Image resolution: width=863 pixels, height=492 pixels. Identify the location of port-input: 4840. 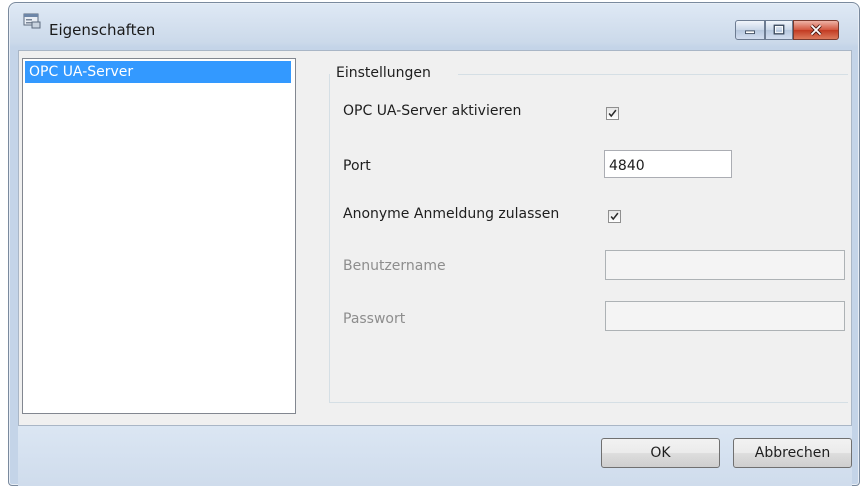
(668, 164).